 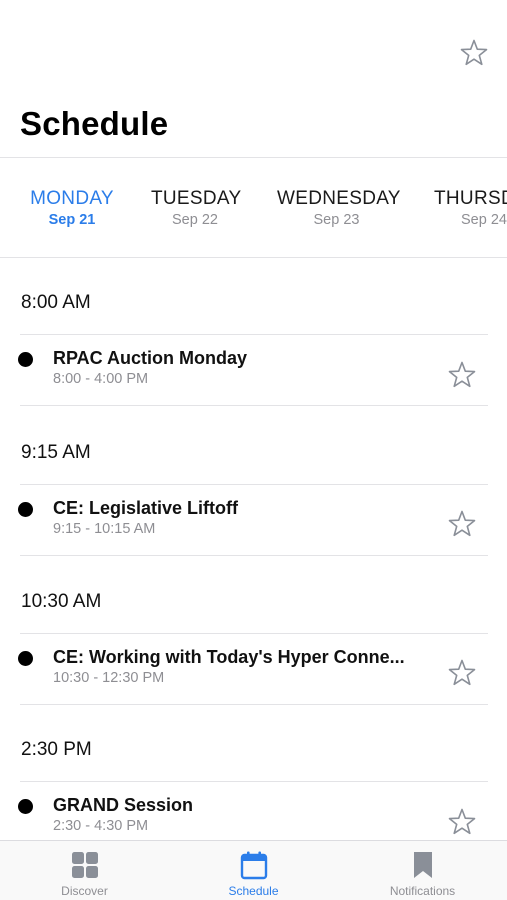 What do you see at coordinates (150, 358) in the screenshot?
I see `session-title: RPAC Auction Monday` at bounding box center [150, 358].